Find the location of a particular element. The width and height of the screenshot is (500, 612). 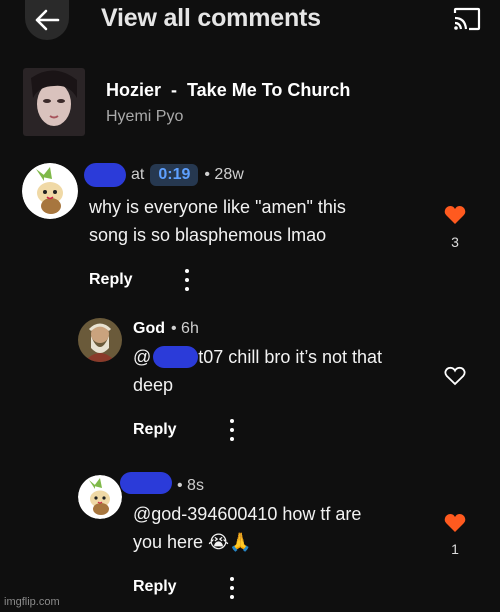

author-name: God is located at coordinates (149, 329).